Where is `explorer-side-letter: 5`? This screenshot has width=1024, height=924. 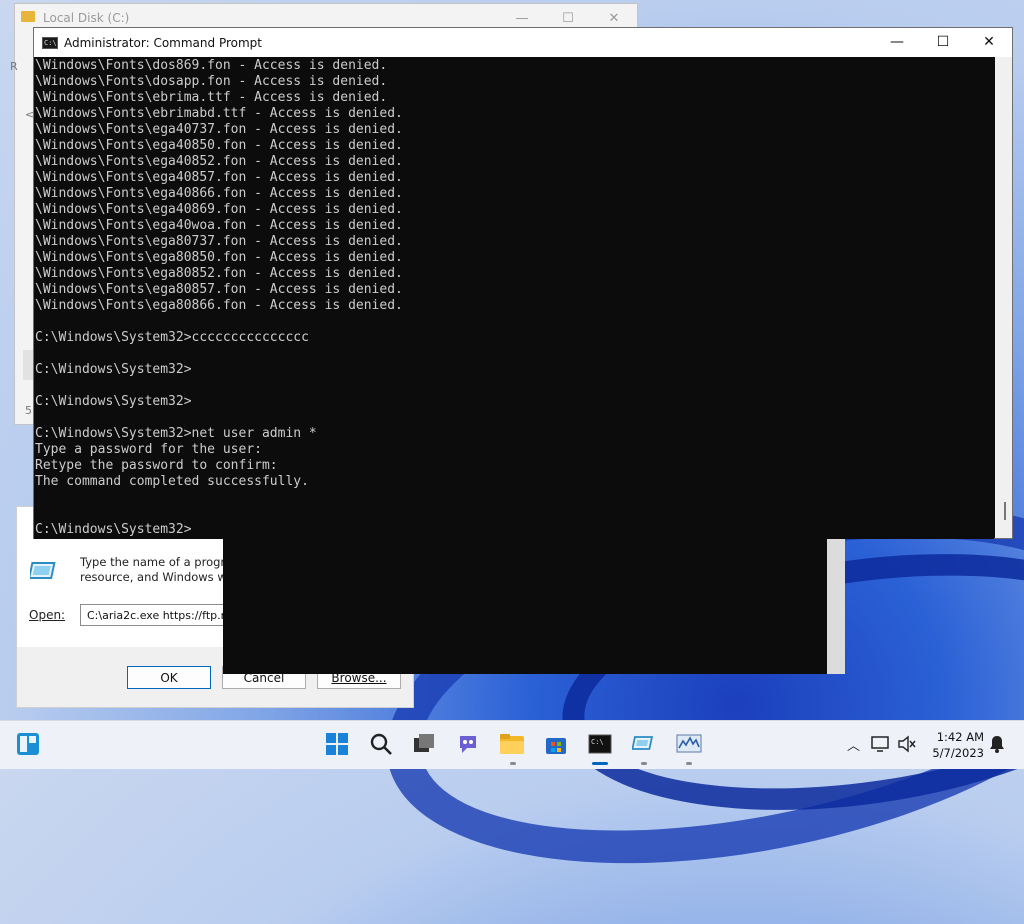 explorer-side-letter: 5 is located at coordinates (28, 410).